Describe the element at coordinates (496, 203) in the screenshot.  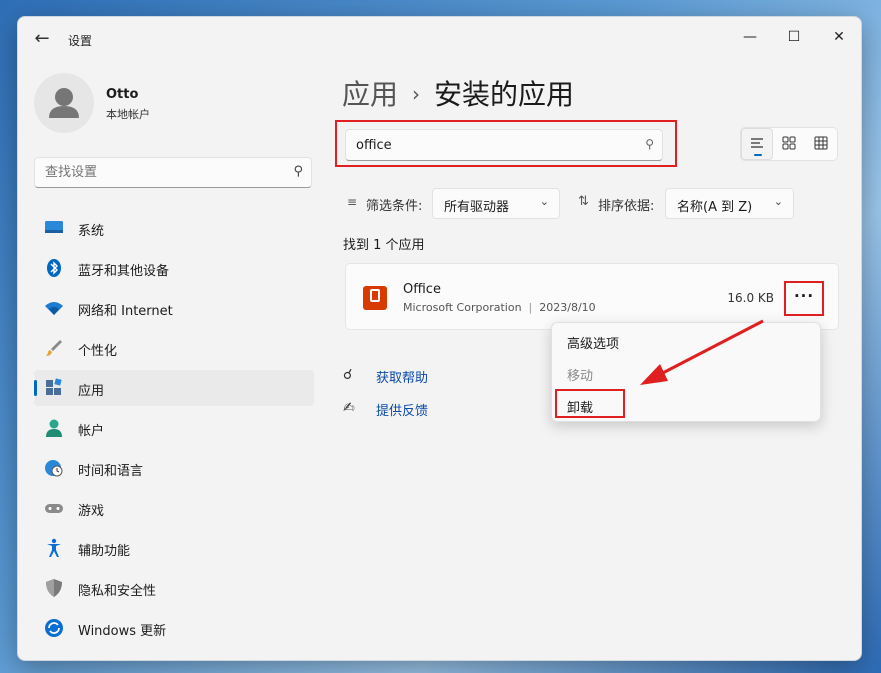
I see `drive-dropdown: 所有驱动器 ⌄` at that location.